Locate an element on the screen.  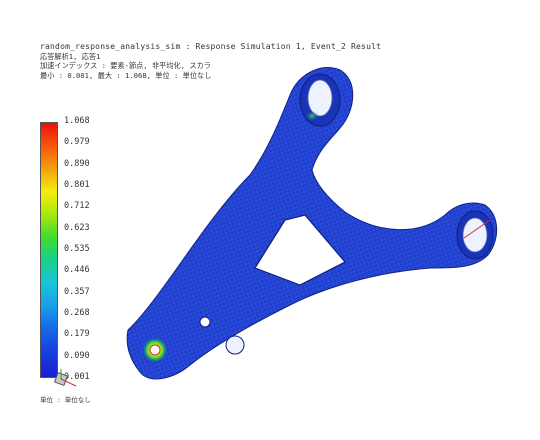
mounting-hole-small is located at coordinates (205, 322).